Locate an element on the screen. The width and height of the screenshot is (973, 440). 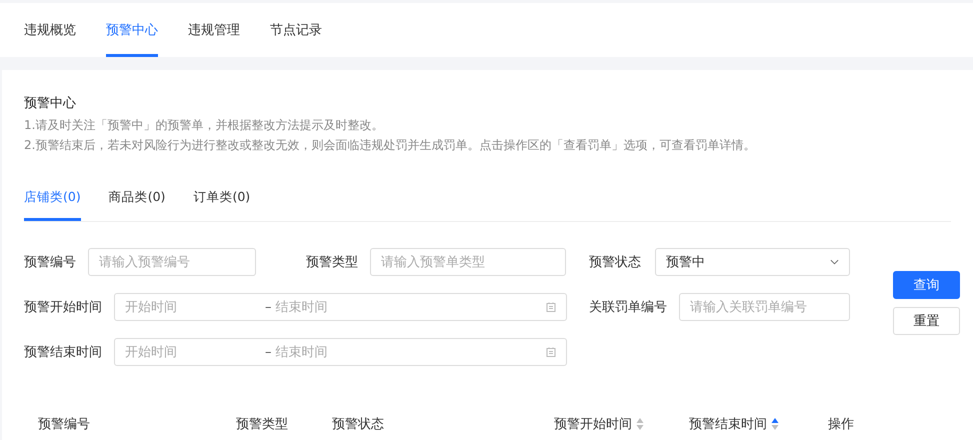
column-header: 预警结束时间 is located at coordinates (728, 424).